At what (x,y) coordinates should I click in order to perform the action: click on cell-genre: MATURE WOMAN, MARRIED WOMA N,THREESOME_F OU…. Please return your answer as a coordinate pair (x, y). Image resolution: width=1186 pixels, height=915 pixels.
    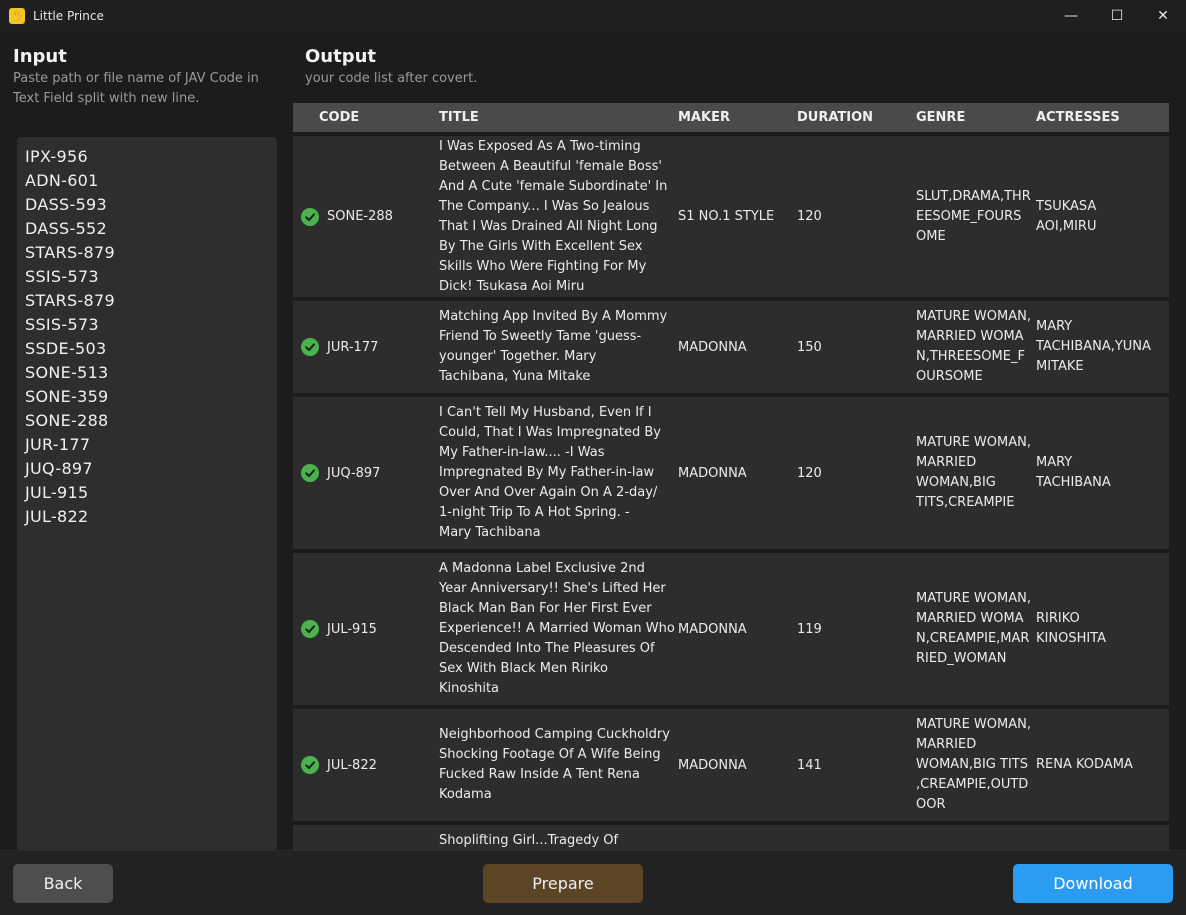
    Looking at the image, I should click on (976, 347).